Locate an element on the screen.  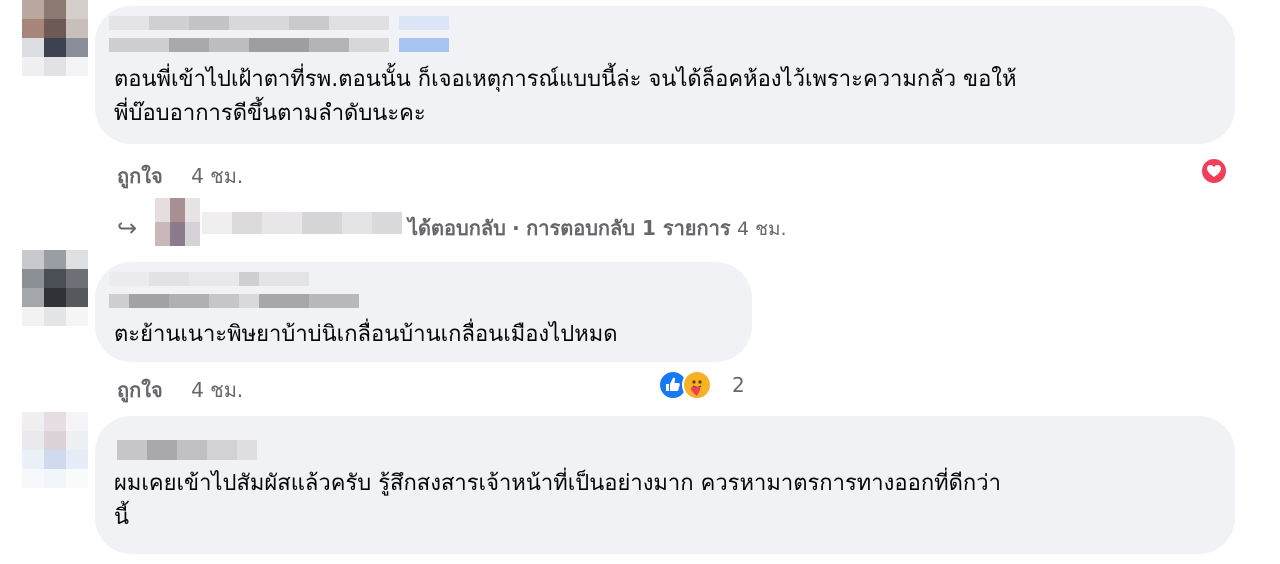
replier-name is located at coordinates (302, 223).